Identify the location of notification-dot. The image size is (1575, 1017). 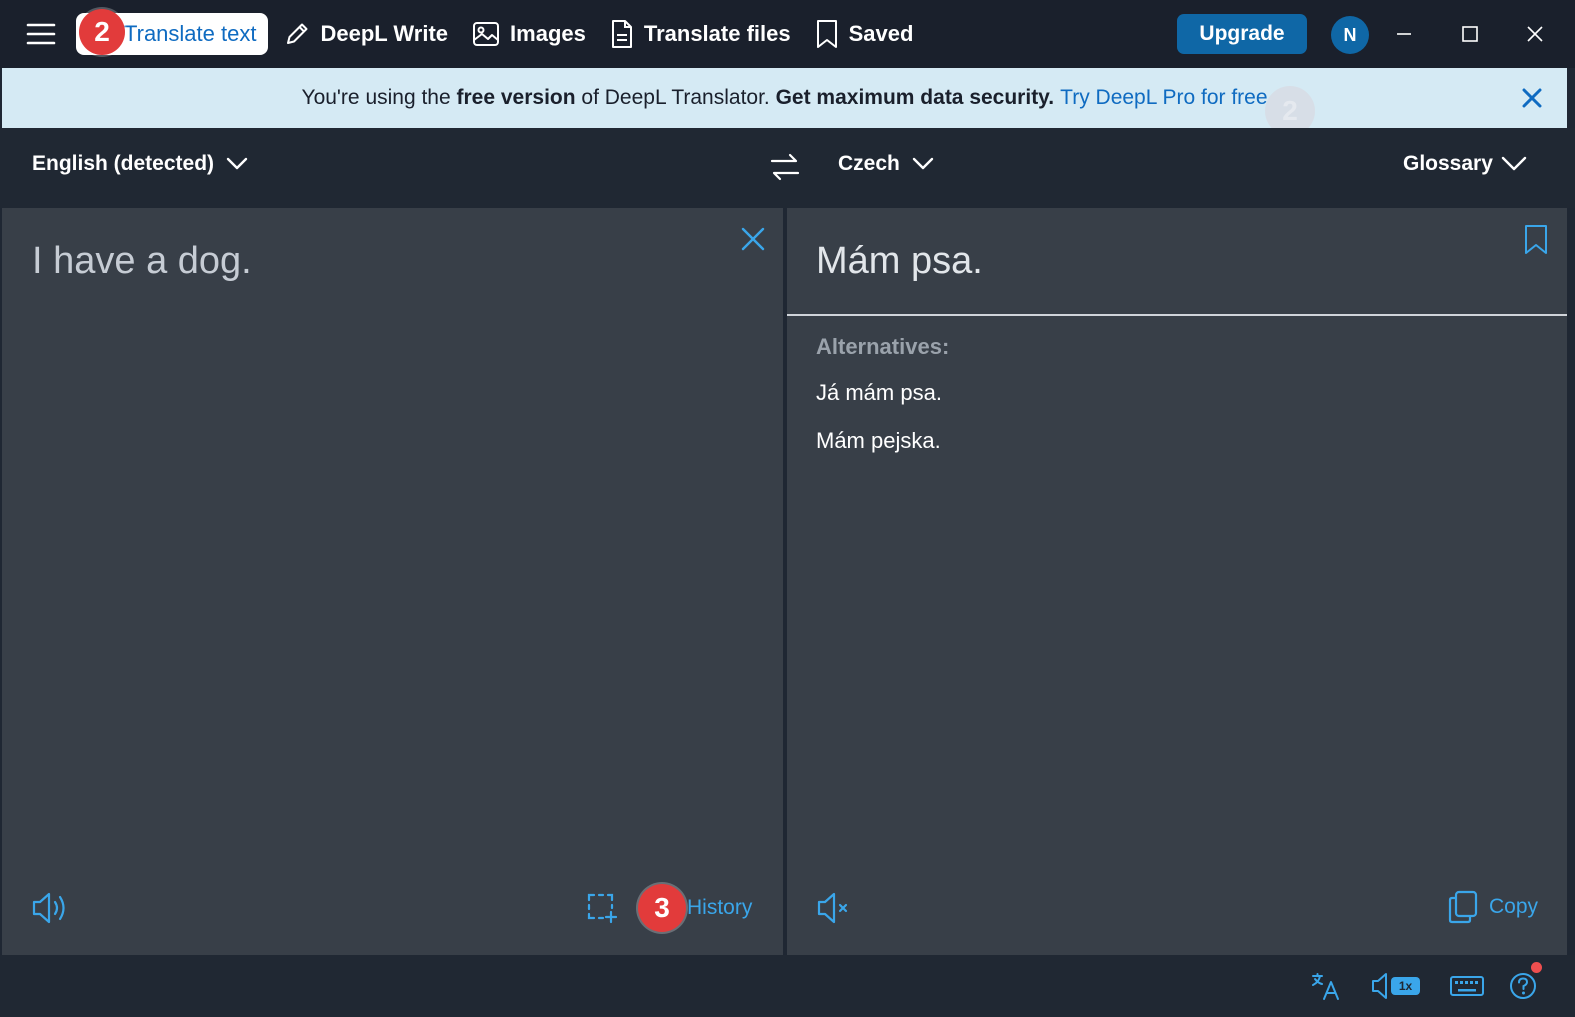
(1536, 967).